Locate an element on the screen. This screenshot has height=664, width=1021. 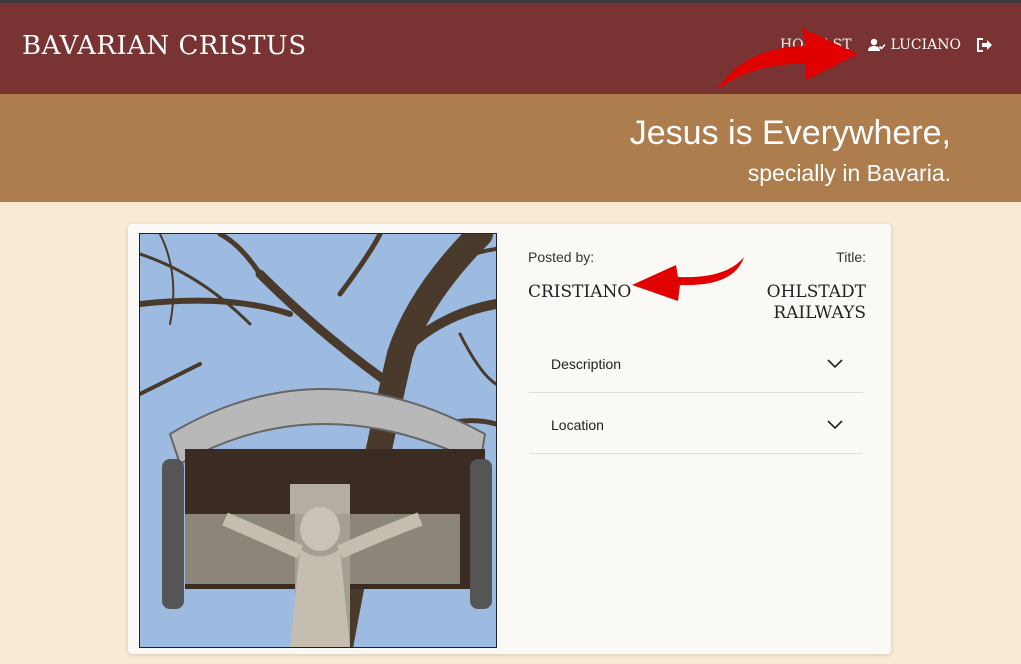
navbar: BAVARIAN CRISTUS HOME ST LUCIANO is located at coordinates (510, 48).